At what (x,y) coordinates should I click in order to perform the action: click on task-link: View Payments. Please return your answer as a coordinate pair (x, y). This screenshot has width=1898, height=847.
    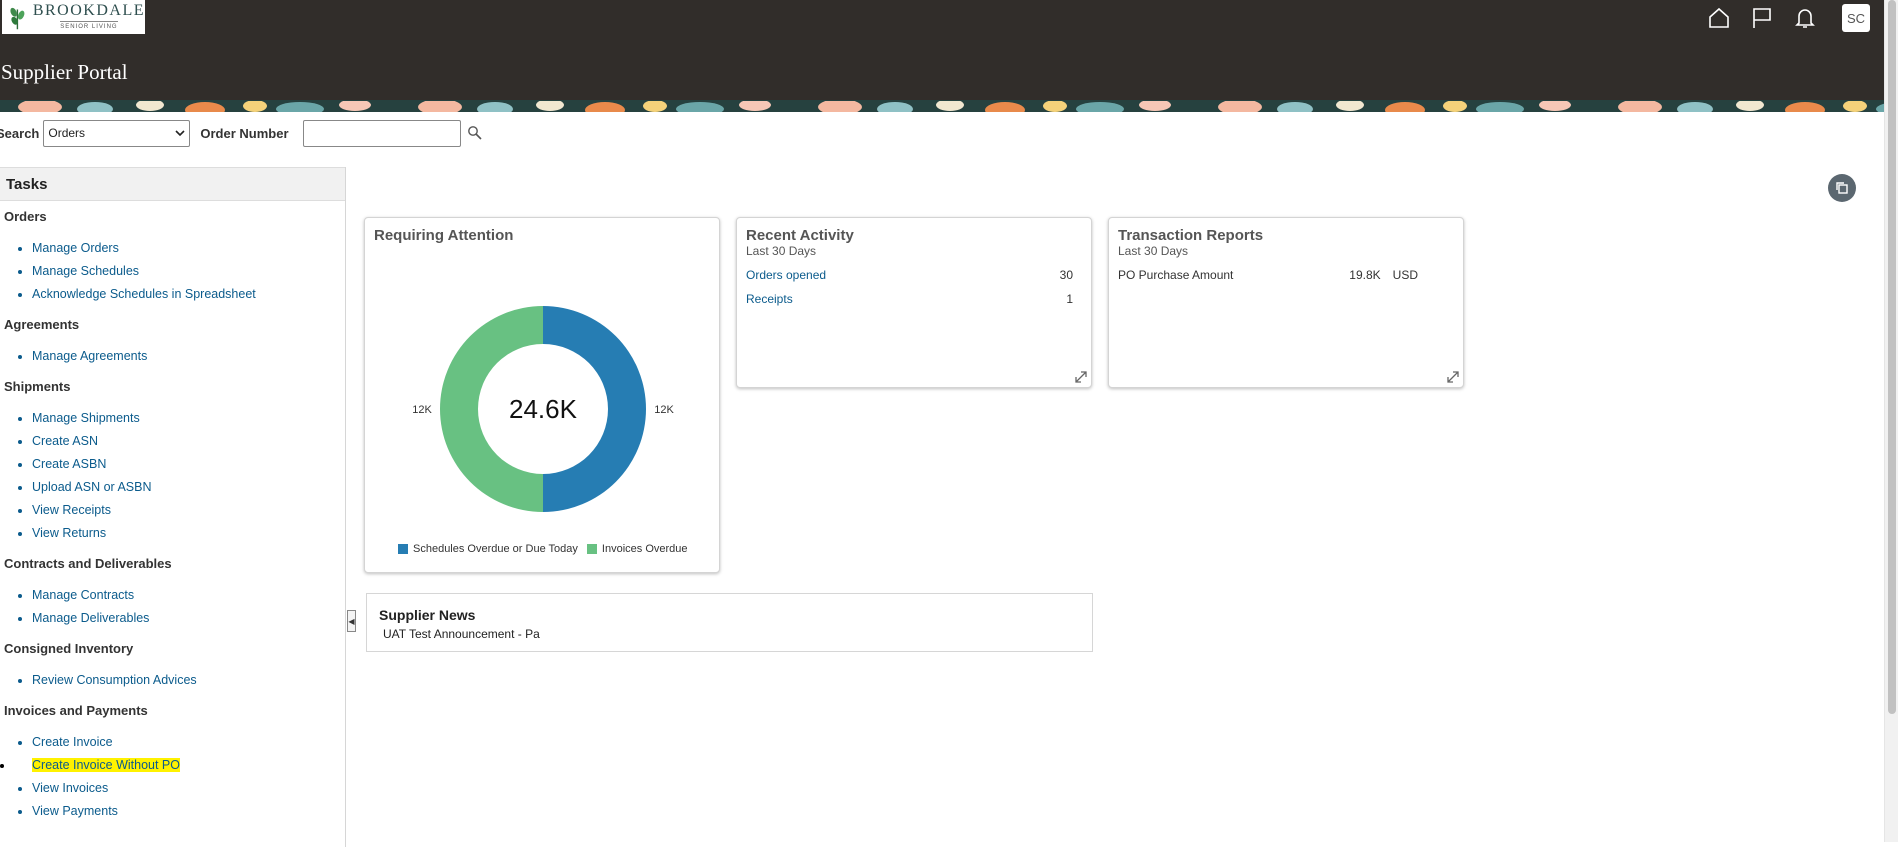
    Looking at the image, I should click on (188, 814).